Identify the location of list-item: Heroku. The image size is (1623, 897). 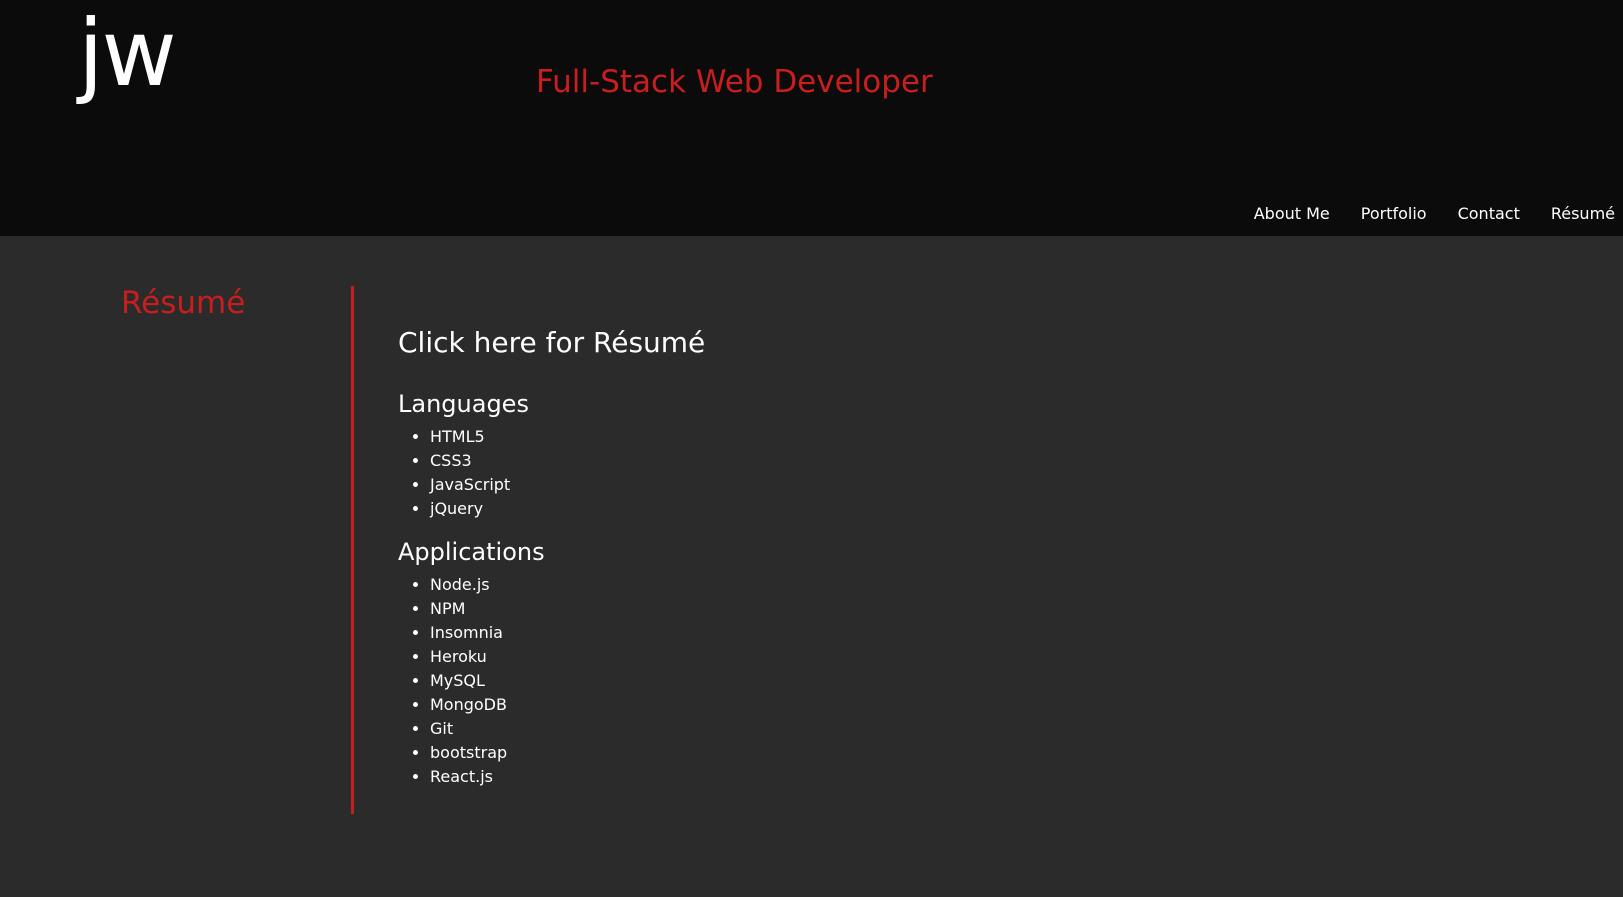
(814, 657).